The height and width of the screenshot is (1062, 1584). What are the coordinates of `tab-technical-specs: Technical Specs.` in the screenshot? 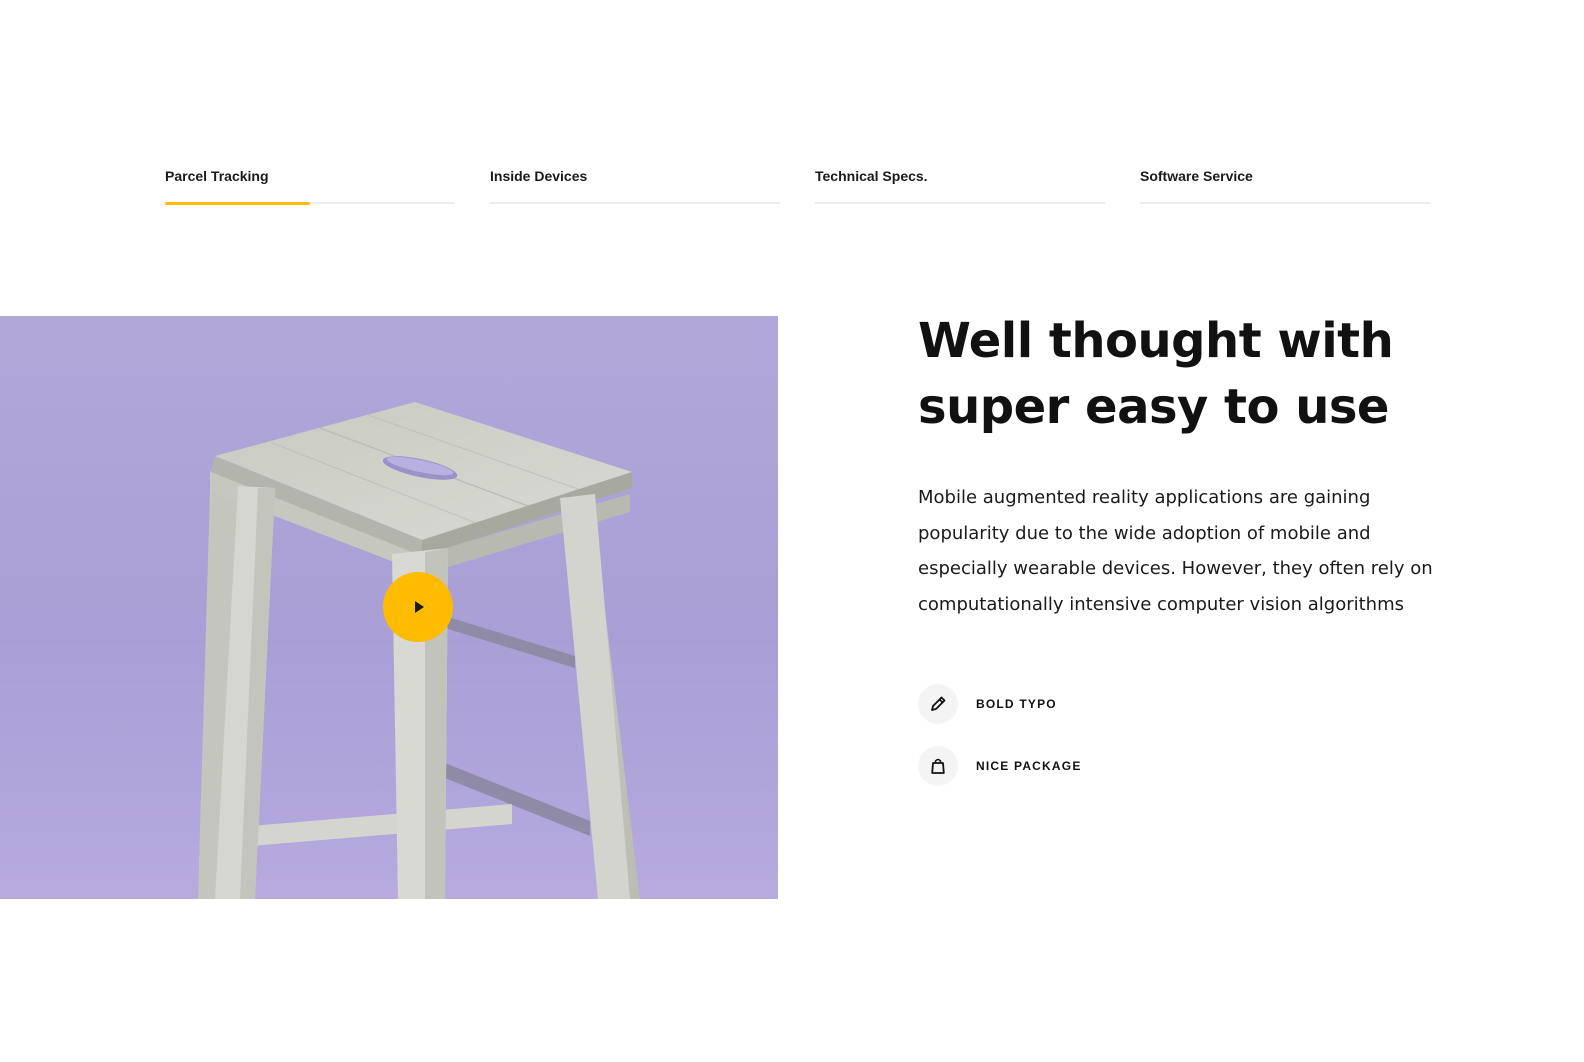 It's located at (960, 186).